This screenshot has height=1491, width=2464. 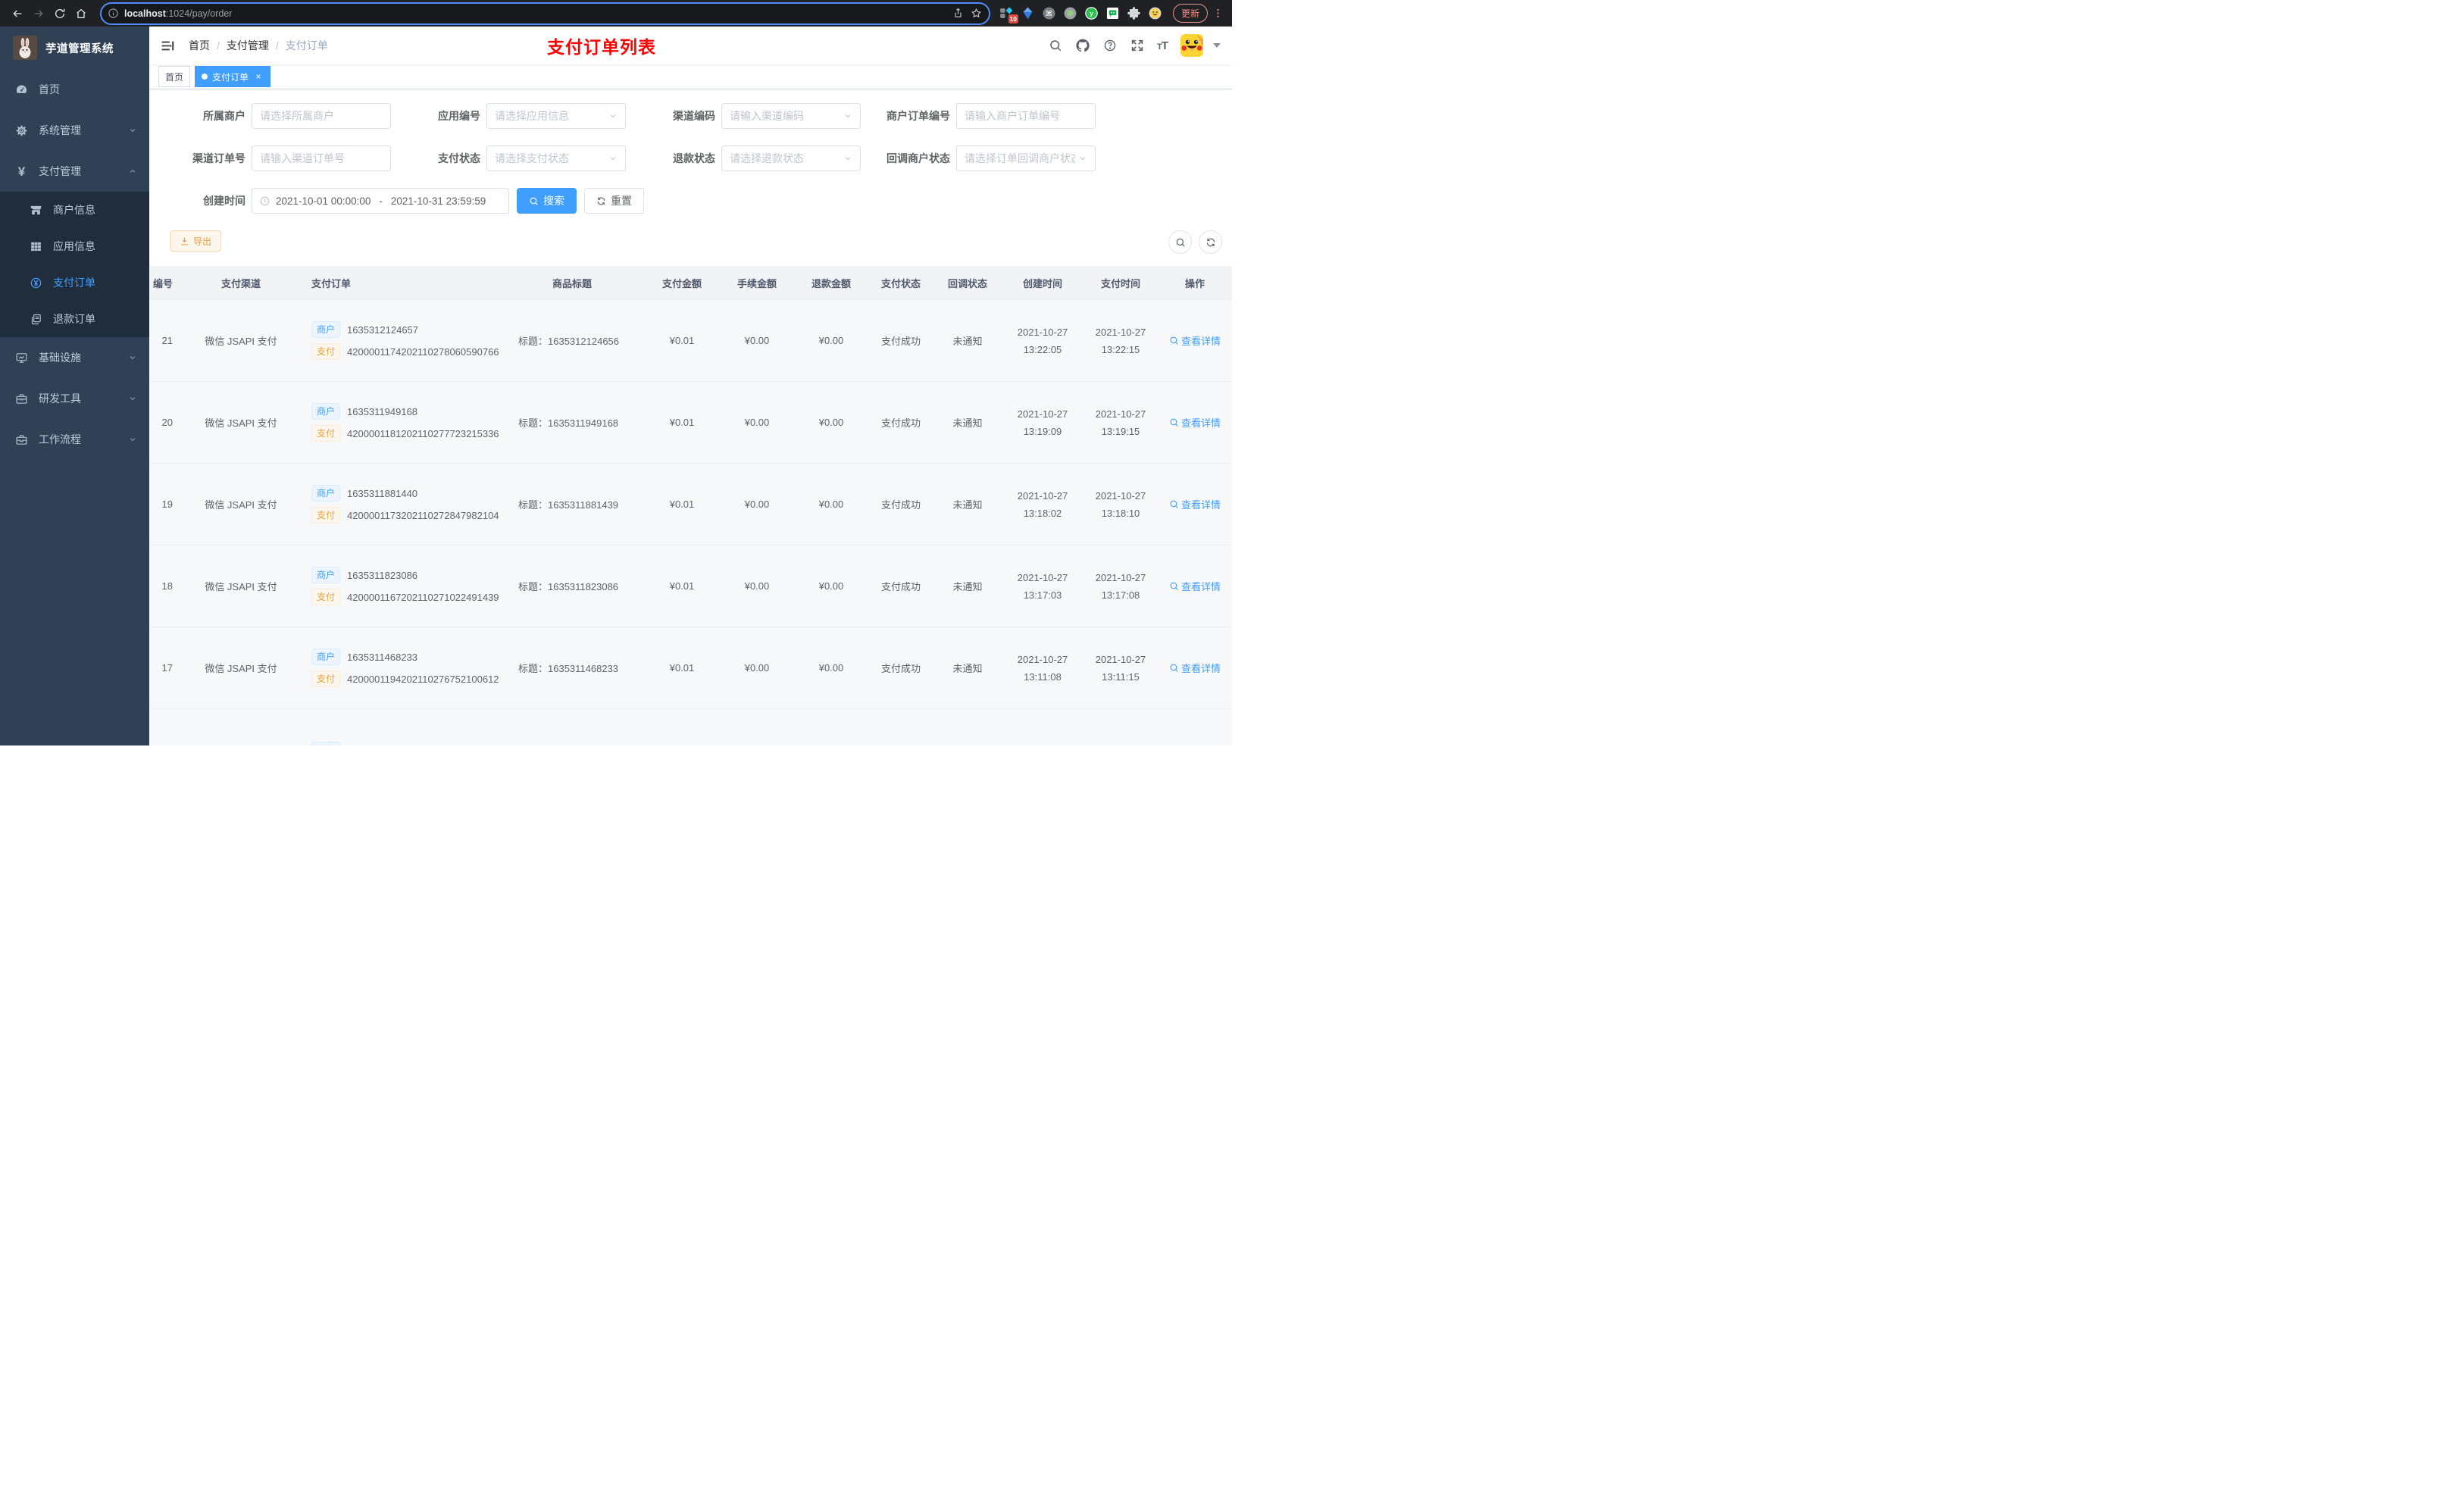 I want to click on sidebar-item-merchant-info: 商户信息, so click(x=74, y=210).